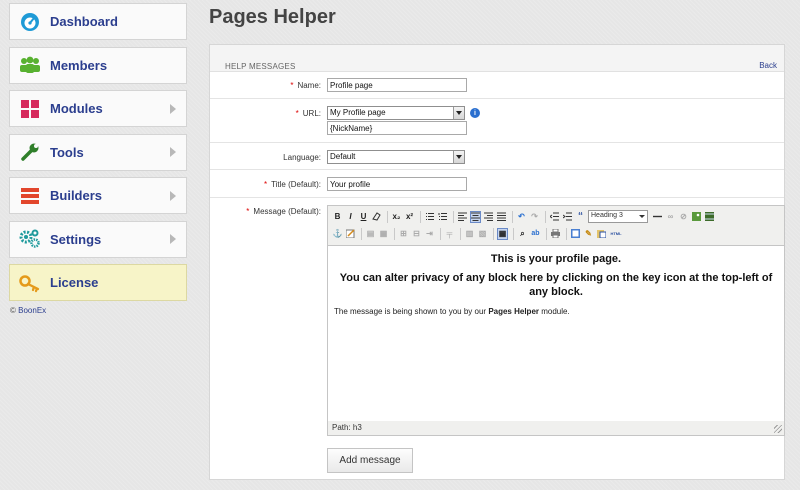 This screenshot has width=800, height=490. What do you see at coordinates (556, 259) in the screenshot?
I see `editor-heading-1: This is your profile page.` at bounding box center [556, 259].